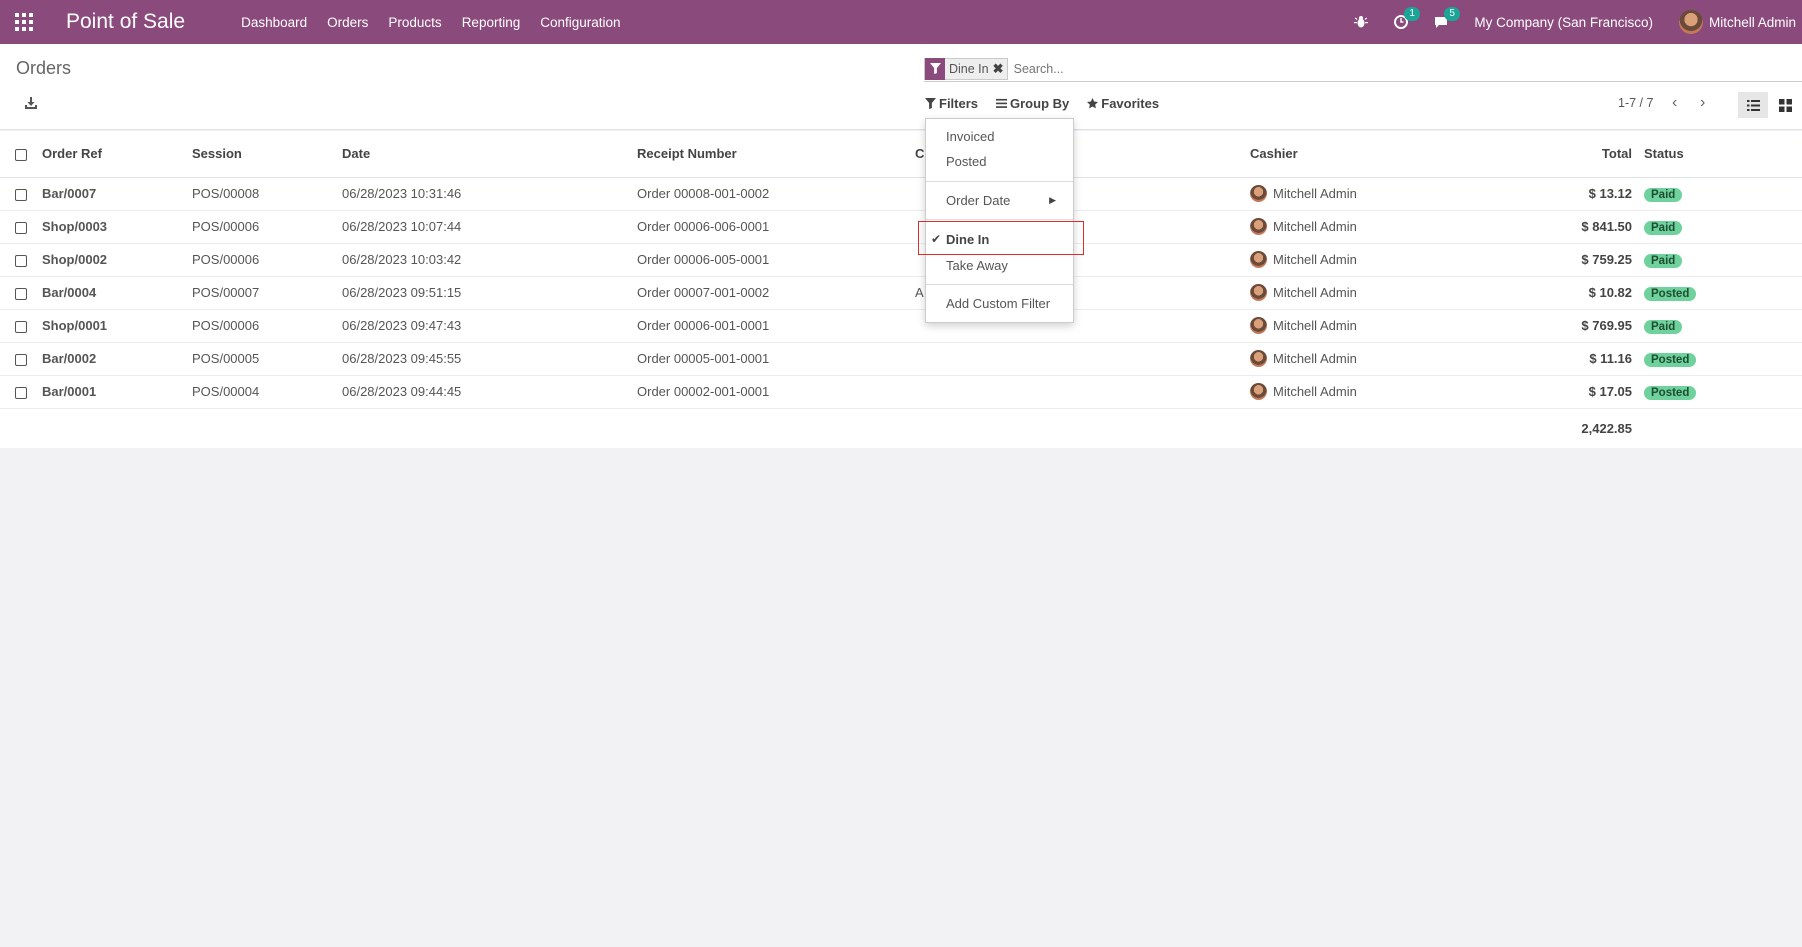  What do you see at coordinates (485, 392) in the screenshot?
I see `cell-date: 06/28/2023 09:44:45` at bounding box center [485, 392].